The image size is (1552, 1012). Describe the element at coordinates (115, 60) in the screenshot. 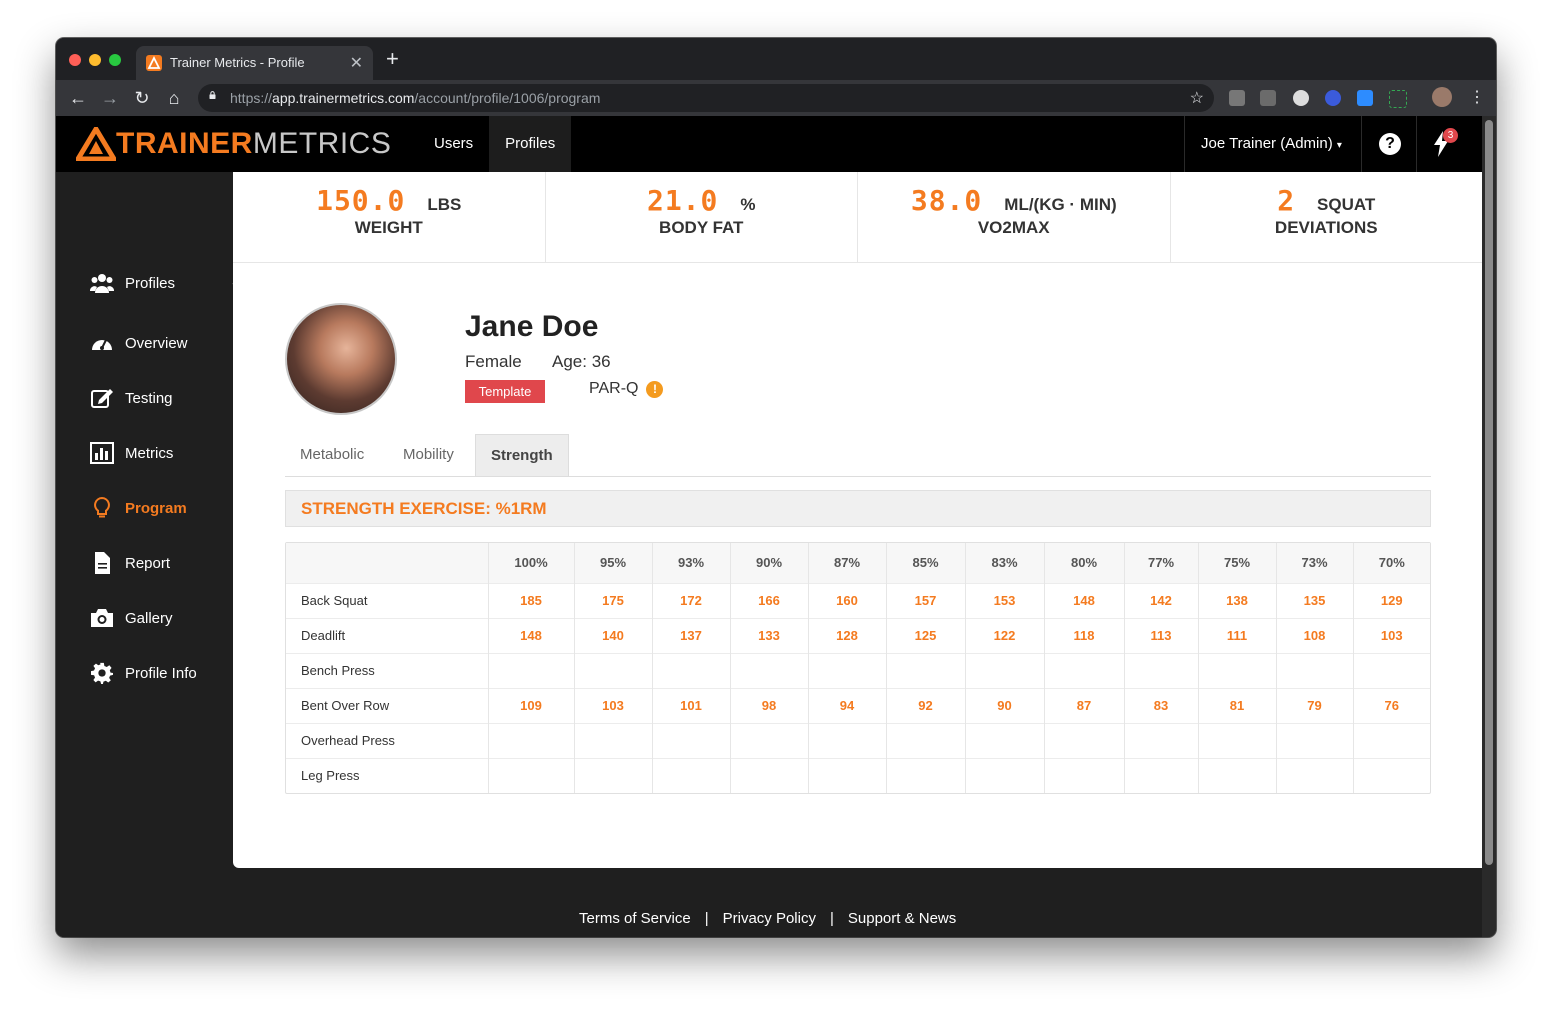

I see `maximize-window-button` at that location.